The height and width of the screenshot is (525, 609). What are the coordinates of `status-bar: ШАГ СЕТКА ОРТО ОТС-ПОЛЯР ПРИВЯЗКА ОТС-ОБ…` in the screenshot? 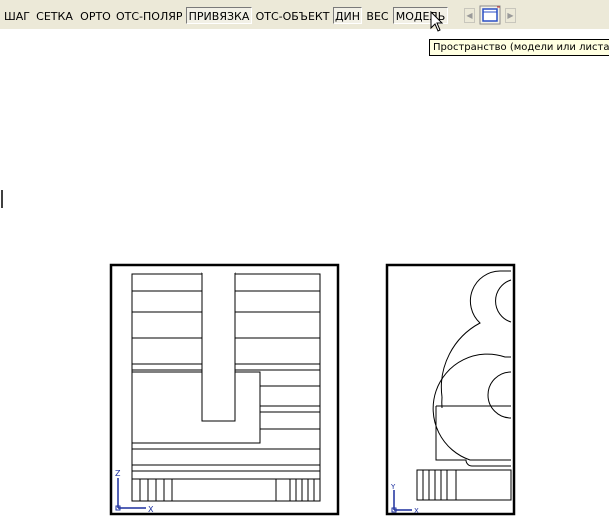 It's located at (304, 14).